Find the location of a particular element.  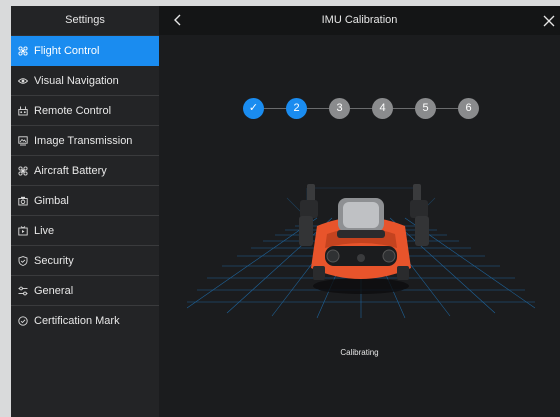

sidebar-item-label: General is located at coordinates (54, 290).